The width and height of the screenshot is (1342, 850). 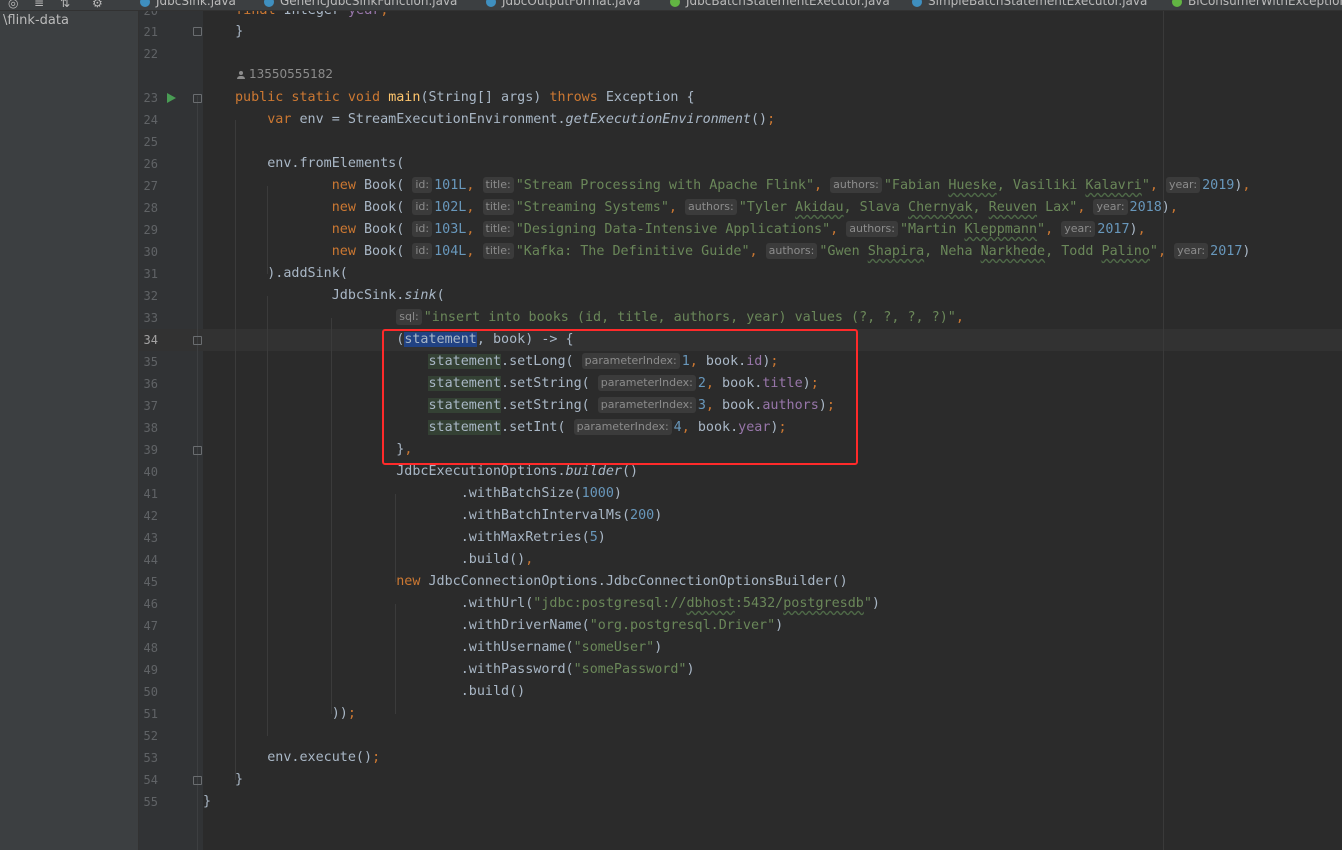 What do you see at coordinates (690, 669) in the screenshot?
I see `code-token: )` at bounding box center [690, 669].